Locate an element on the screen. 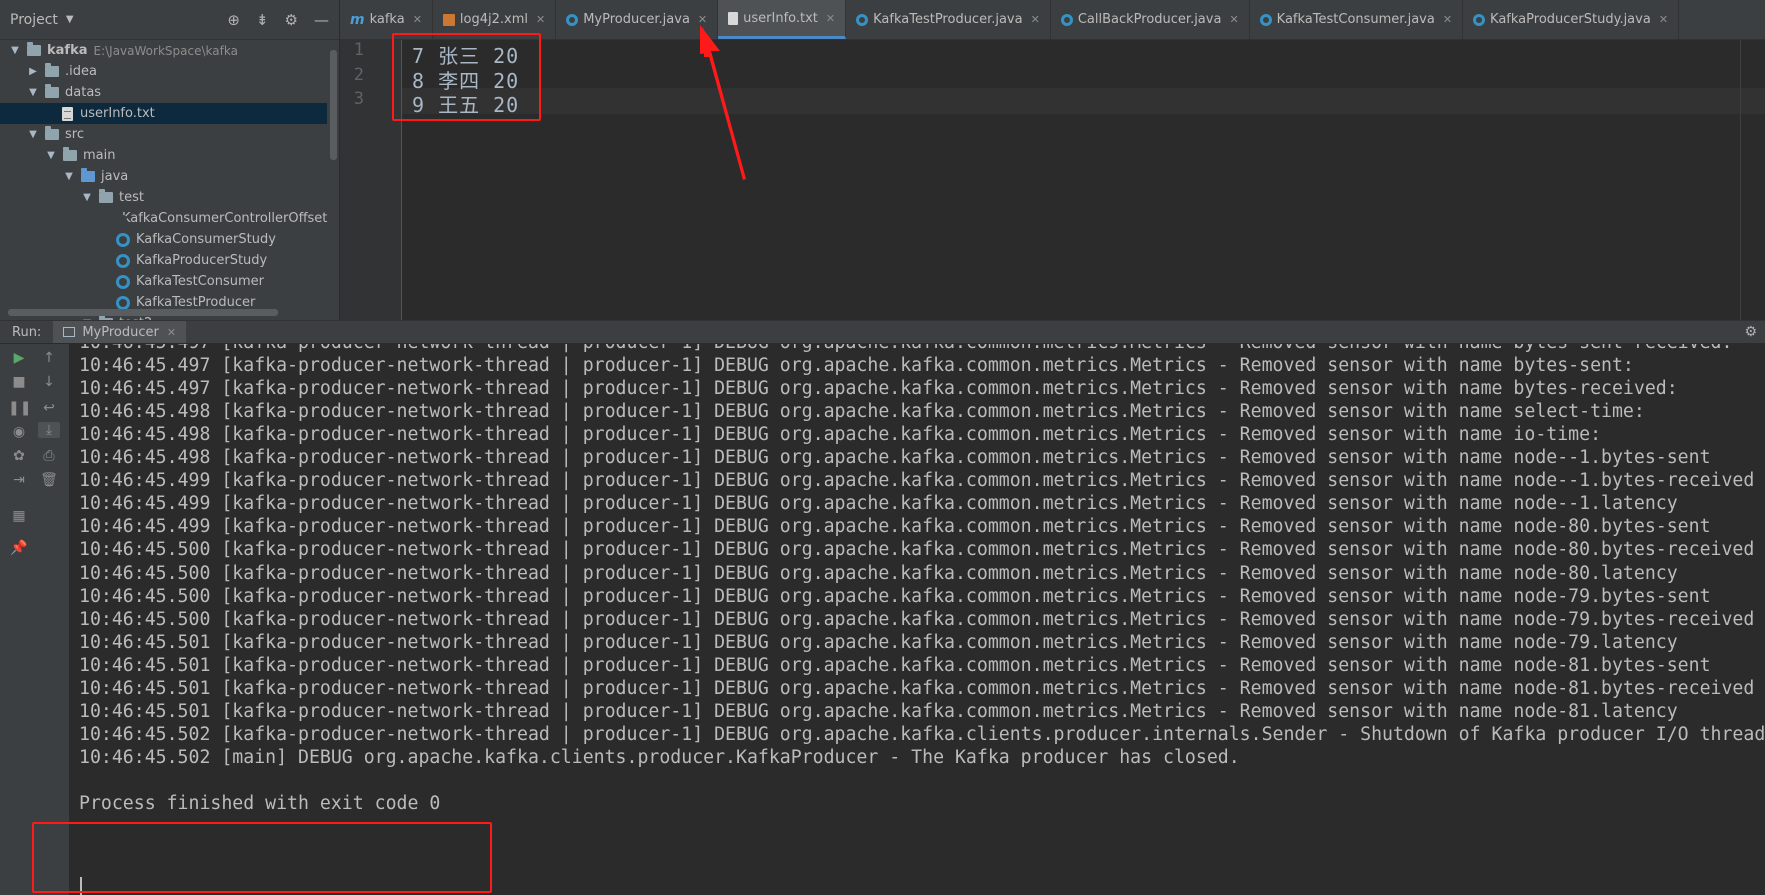  tab-label: MyProducer.java is located at coordinates (636, 19).